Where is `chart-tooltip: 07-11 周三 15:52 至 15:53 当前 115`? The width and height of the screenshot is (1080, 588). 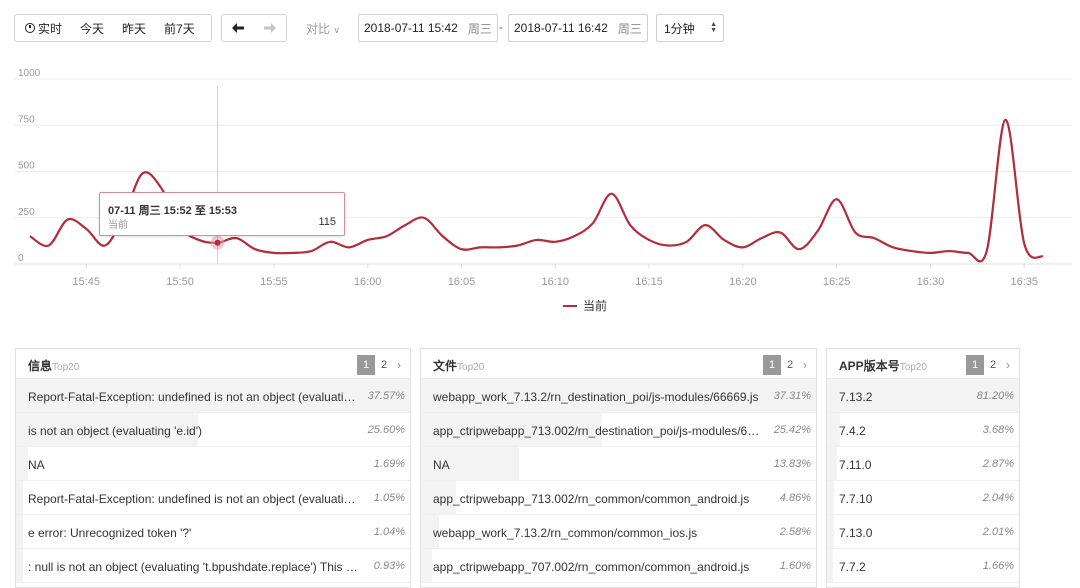 chart-tooltip: 07-11 周三 15:52 至 15:53 当前 115 is located at coordinates (222, 214).